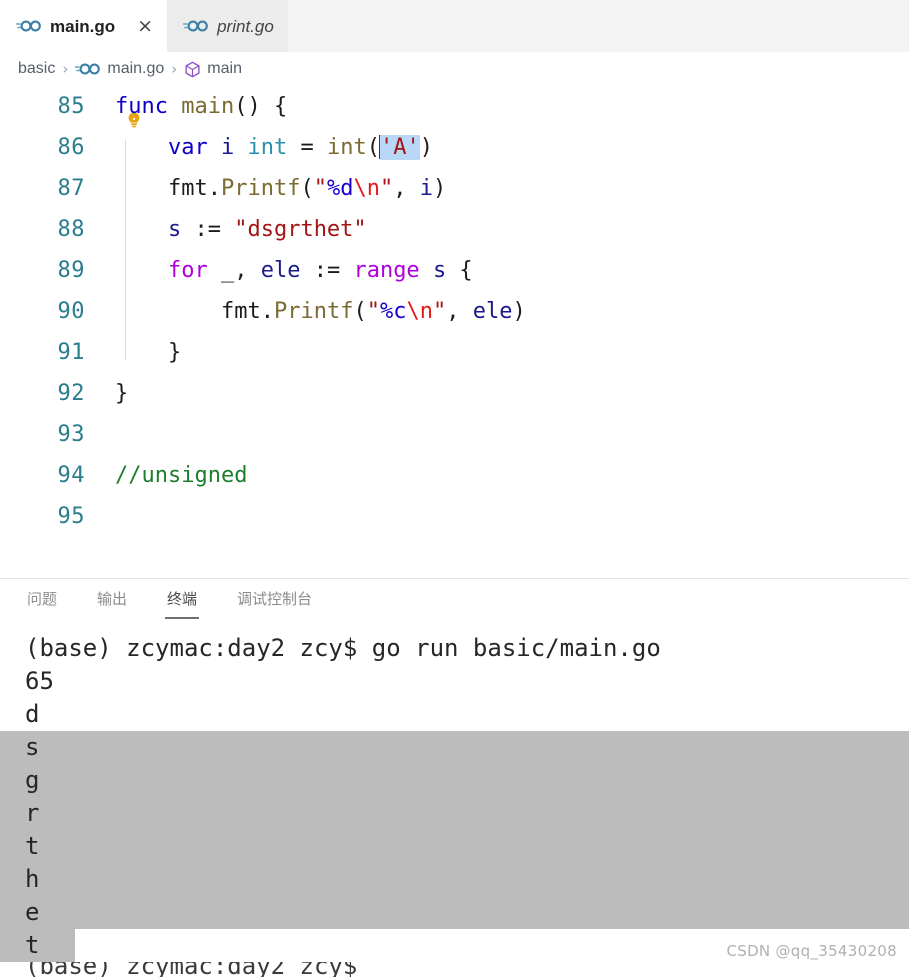 The image size is (909, 977). Describe the element at coordinates (502, 188) in the screenshot. I see `code-text: fmt.Printf("%d\n", i)` at that location.